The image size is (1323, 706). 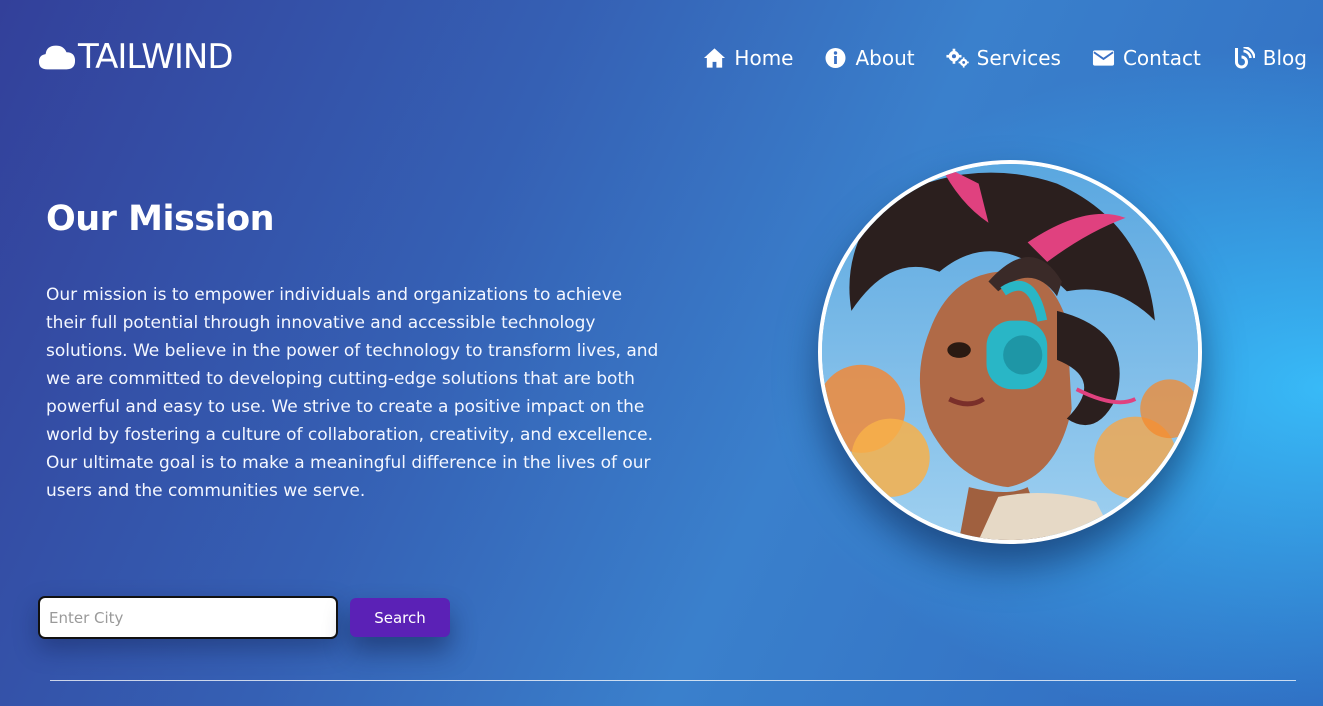 What do you see at coordinates (155, 57) in the screenshot?
I see `brand-name: TAILWIND` at bounding box center [155, 57].